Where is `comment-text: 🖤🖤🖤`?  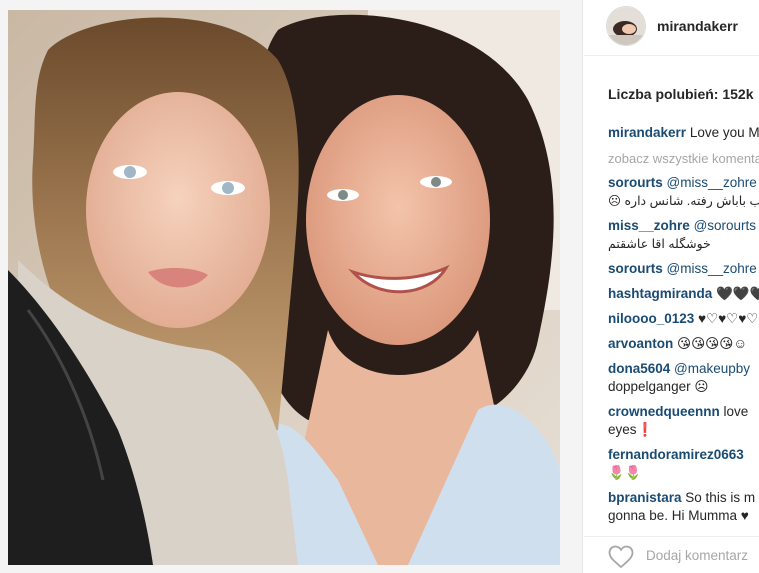
comment-text: 🖤🖤🖤 is located at coordinates (737, 293).